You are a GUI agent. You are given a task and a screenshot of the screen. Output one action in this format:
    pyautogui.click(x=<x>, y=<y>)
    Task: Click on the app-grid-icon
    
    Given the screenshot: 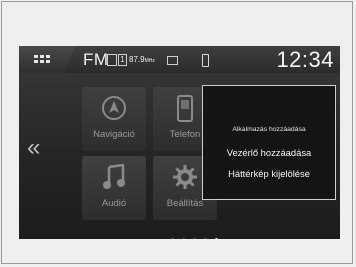 What is the action you would take?
    pyautogui.click(x=42, y=60)
    